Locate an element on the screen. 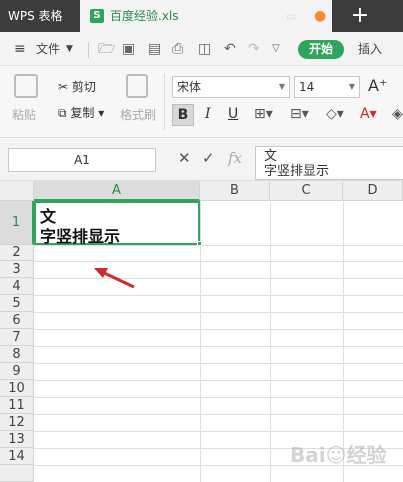 Image resolution: width=403 pixels, height=482 pixels. menu-bar: ≡ 文件 ▼ 🗁 ▣ ▤ ⎙ ◫ ↶ ↷ ▽ 开始 插入 is located at coordinates (201, 49).